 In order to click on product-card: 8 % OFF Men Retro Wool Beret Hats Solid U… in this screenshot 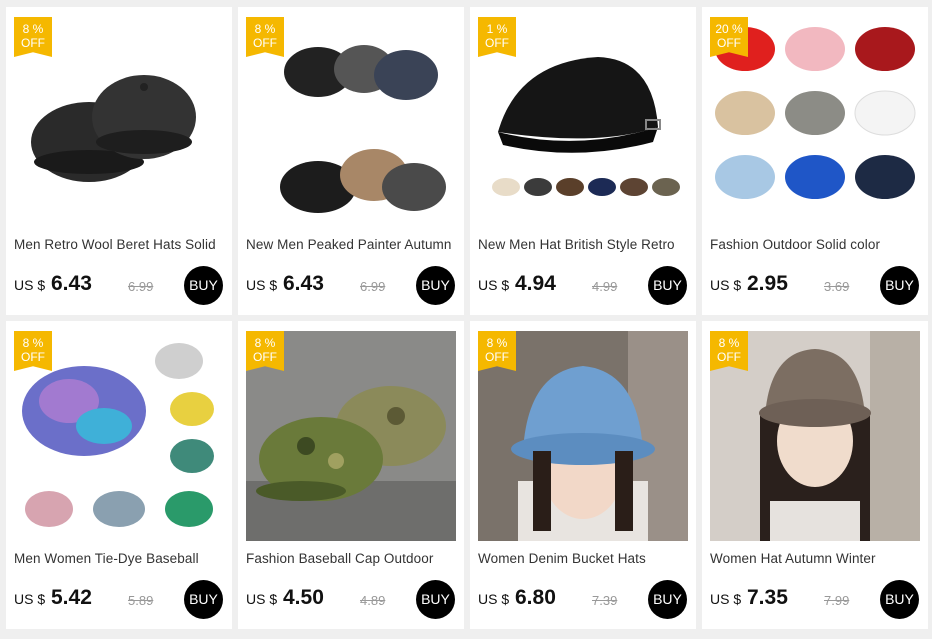, I will do `click(119, 161)`.